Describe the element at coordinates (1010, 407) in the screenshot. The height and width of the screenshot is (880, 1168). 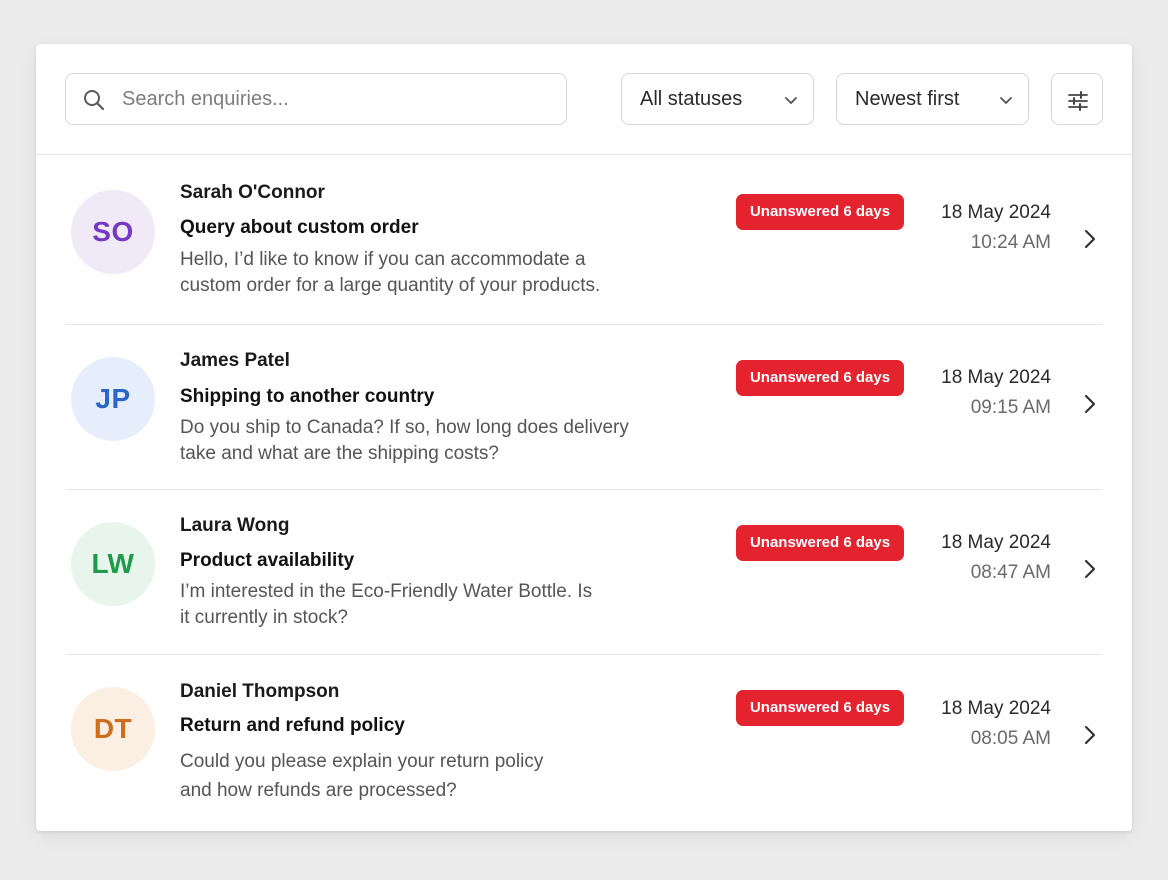
I see `enquiry-time: 09:15 AM` at that location.